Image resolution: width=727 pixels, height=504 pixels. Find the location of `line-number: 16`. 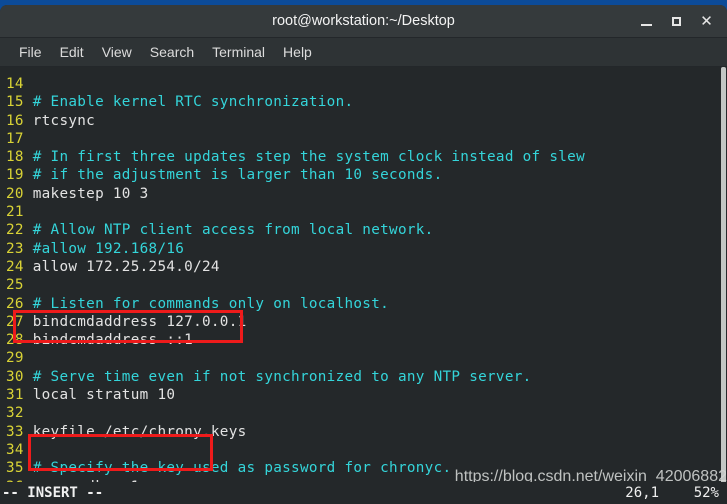

line-number: 16 is located at coordinates (15, 120).